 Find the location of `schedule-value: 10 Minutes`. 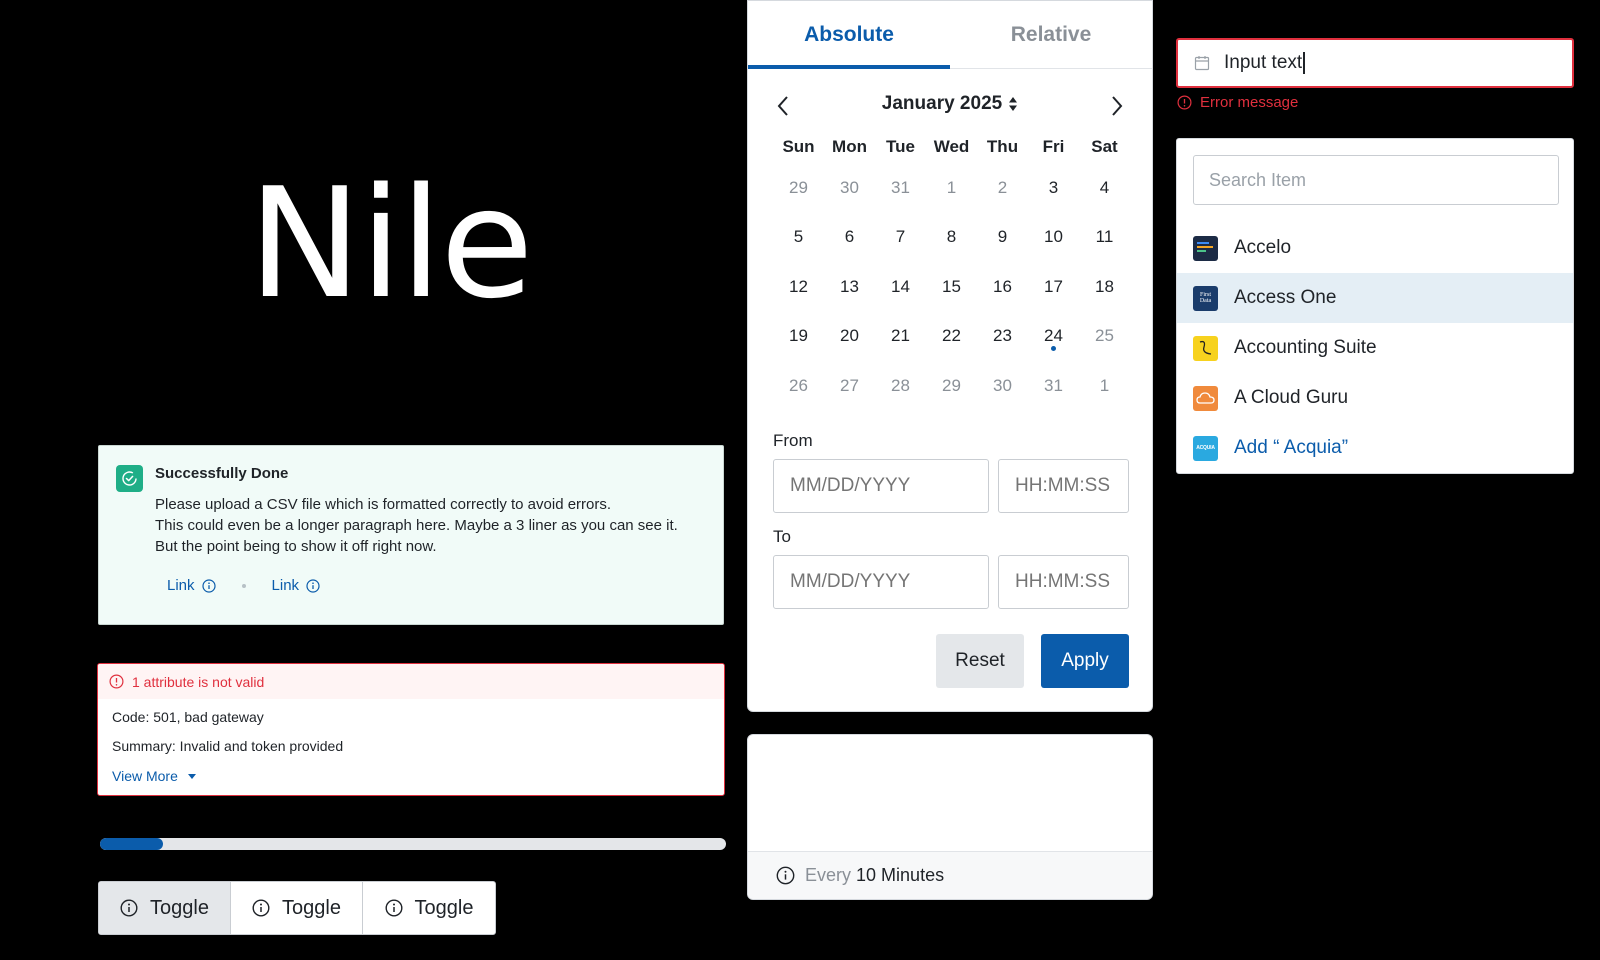

schedule-value: 10 Minutes is located at coordinates (900, 875).